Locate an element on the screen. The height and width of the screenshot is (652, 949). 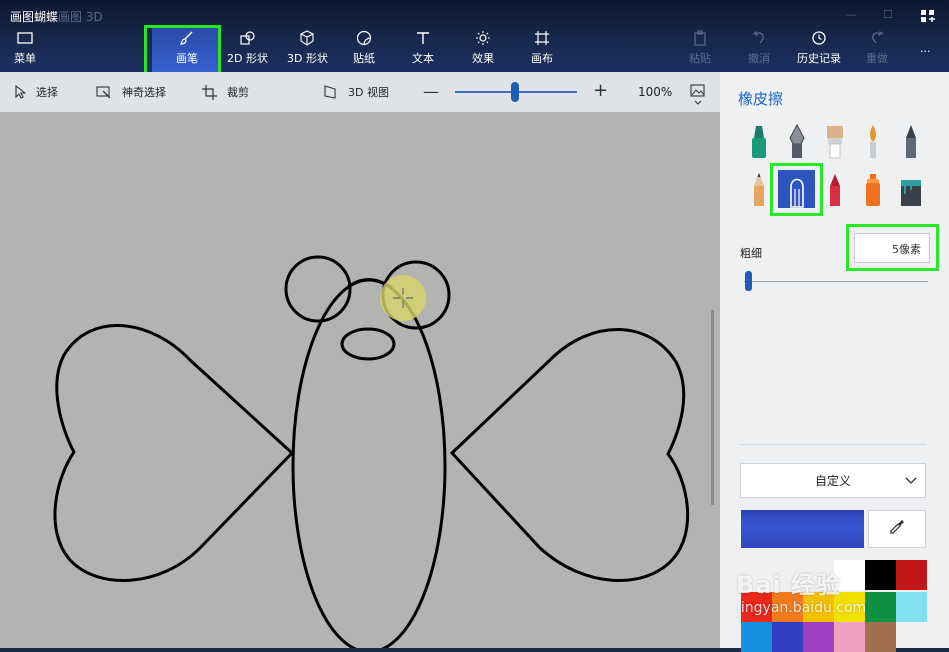
watercolor-icon is located at coordinates (873, 142).